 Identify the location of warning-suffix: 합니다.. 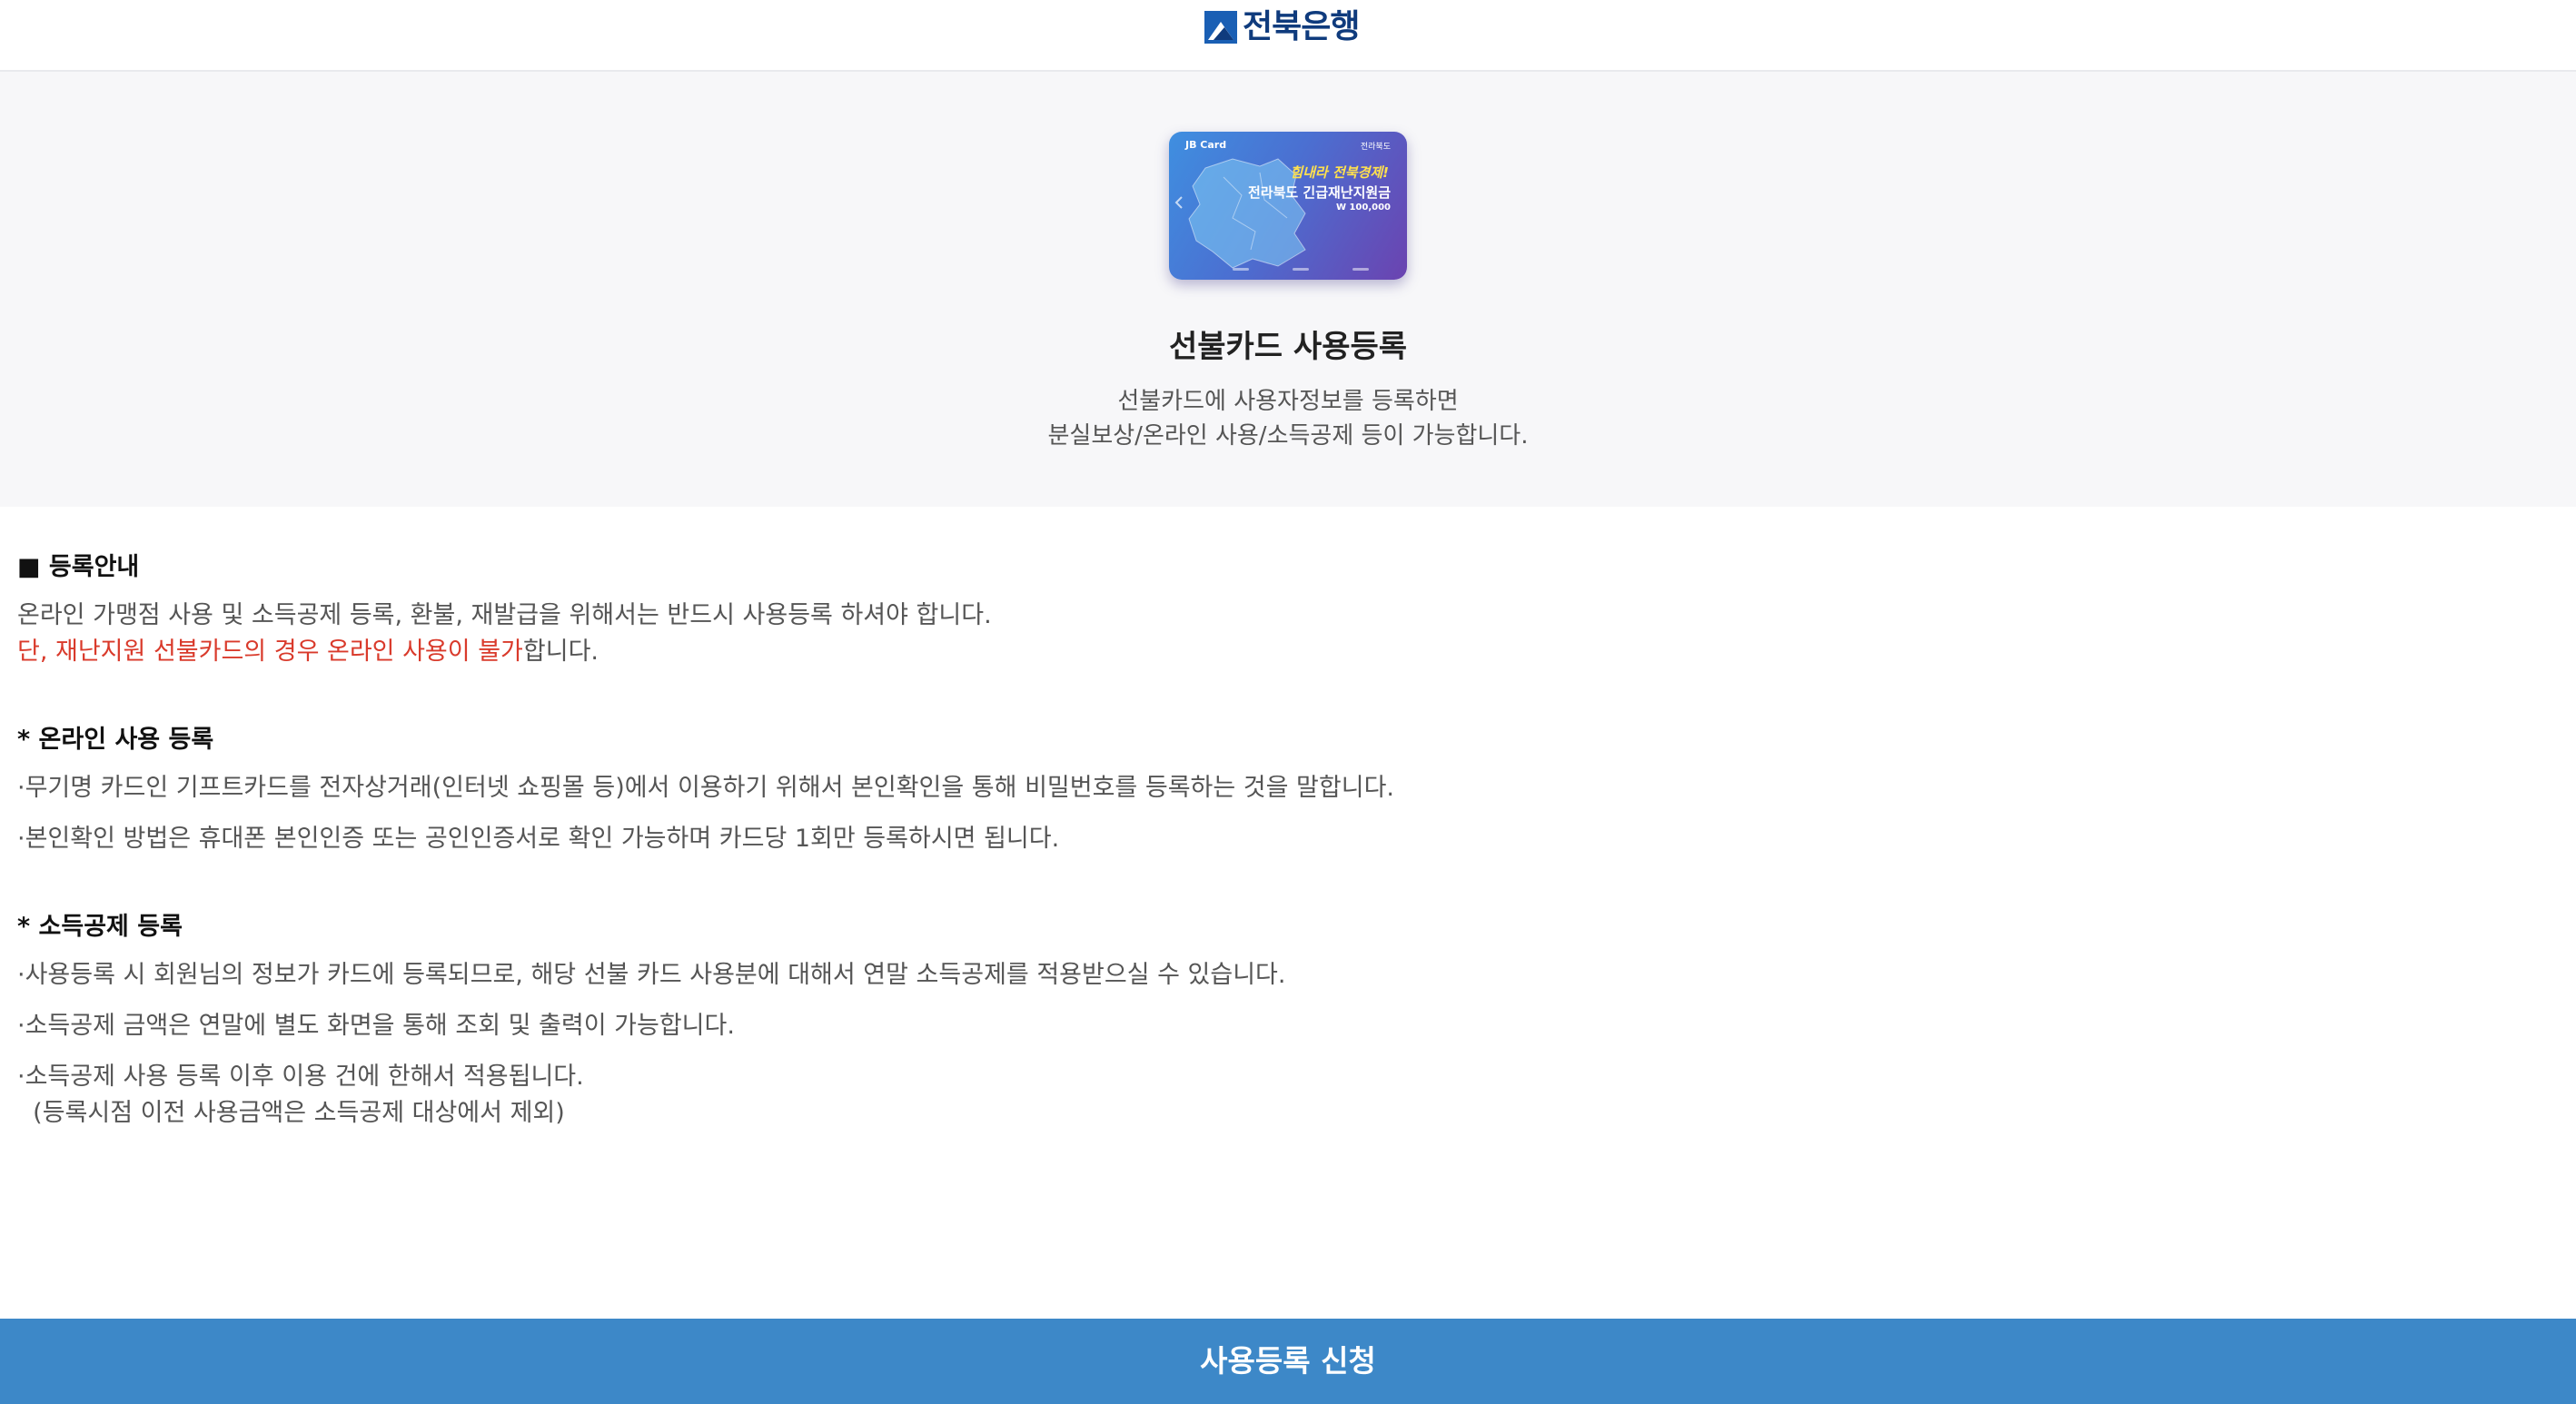
(560, 652).